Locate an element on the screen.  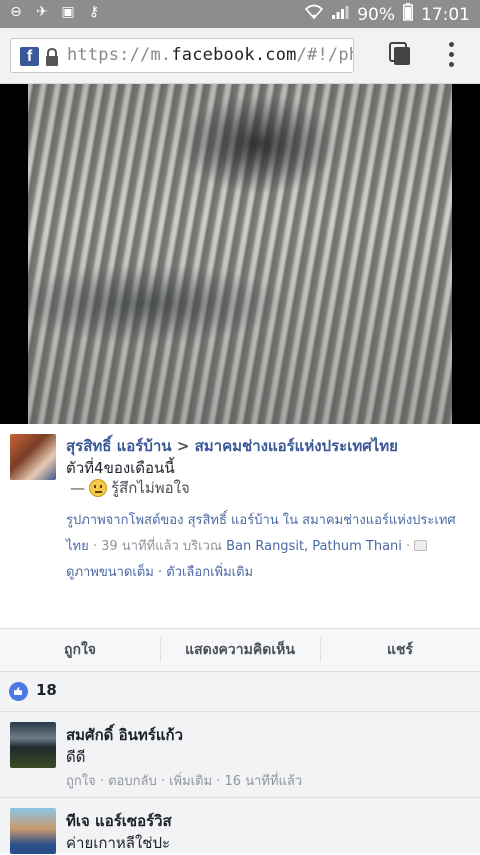
facebook-favicon-icon: f is located at coordinates (29, 56).